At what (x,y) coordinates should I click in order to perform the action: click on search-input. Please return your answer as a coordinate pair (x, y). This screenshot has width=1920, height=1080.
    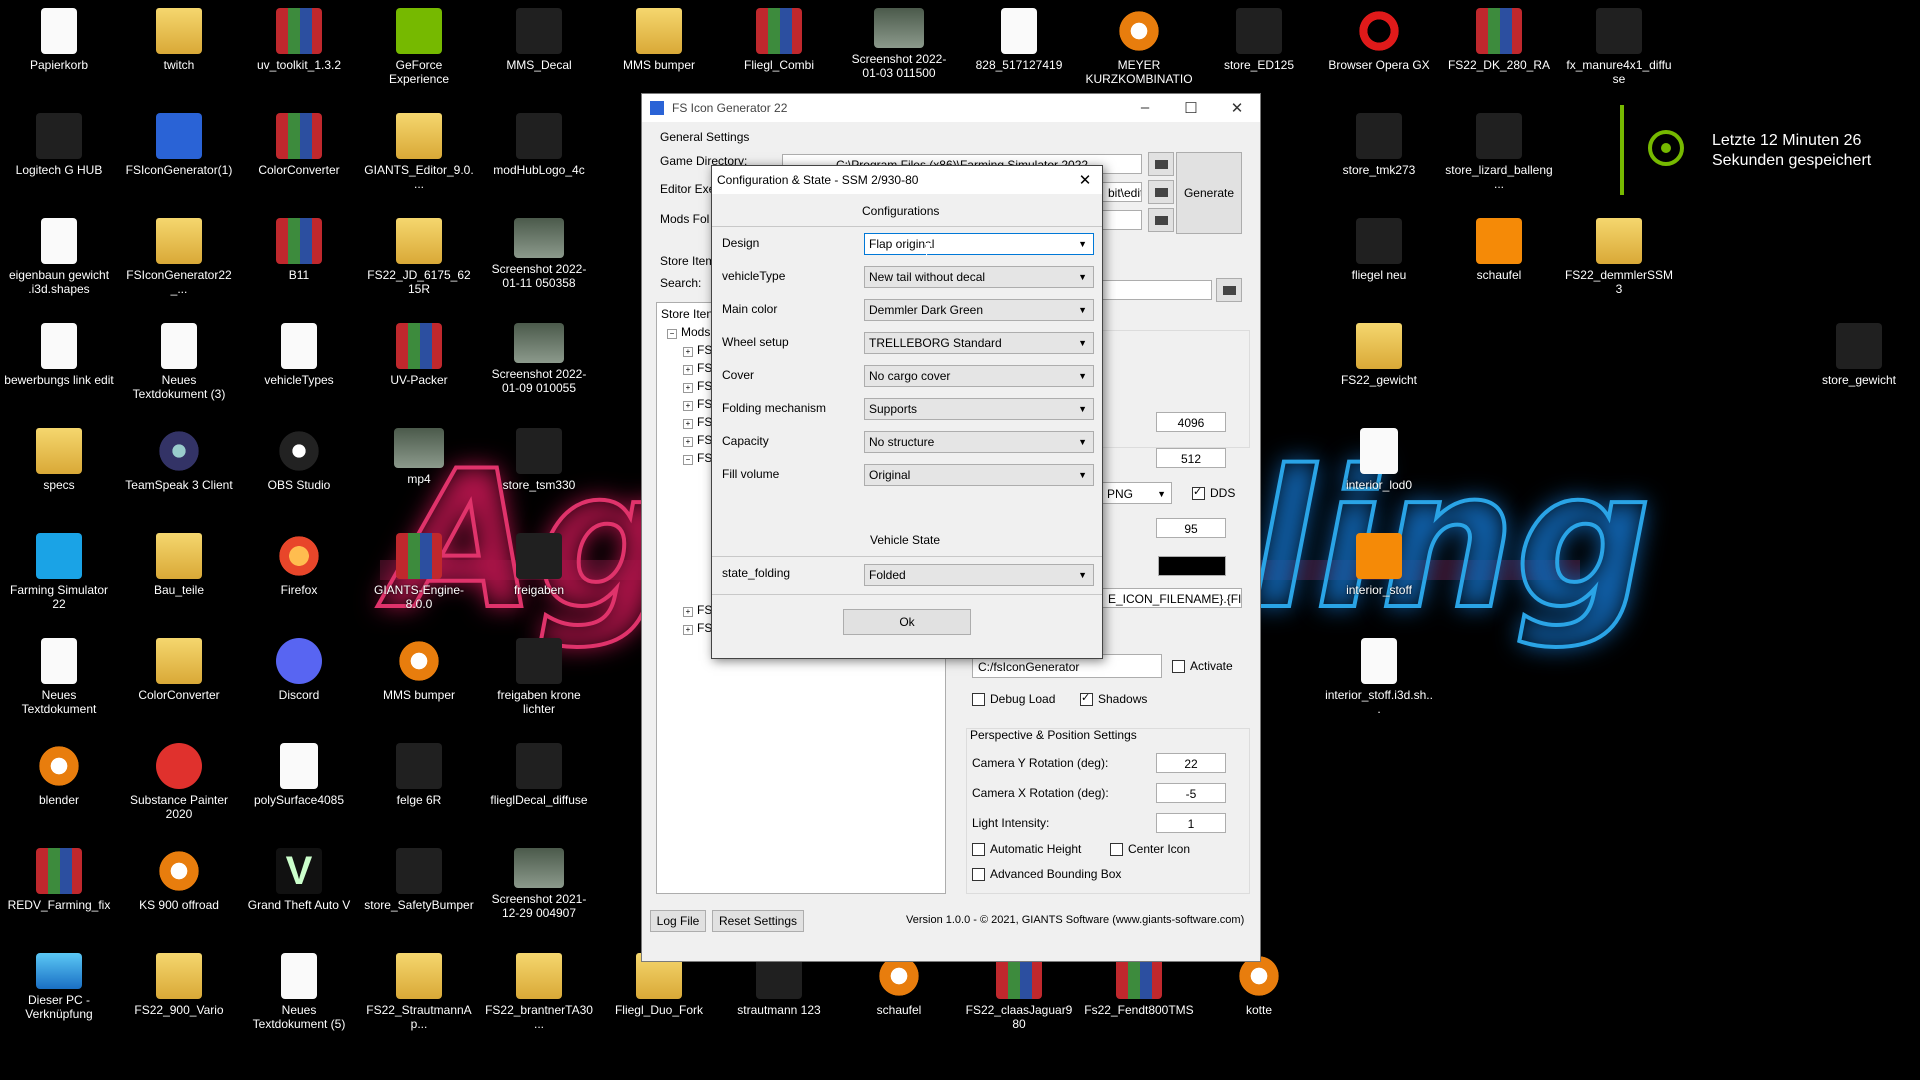
    Looking at the image, I should click on (1157, 290).